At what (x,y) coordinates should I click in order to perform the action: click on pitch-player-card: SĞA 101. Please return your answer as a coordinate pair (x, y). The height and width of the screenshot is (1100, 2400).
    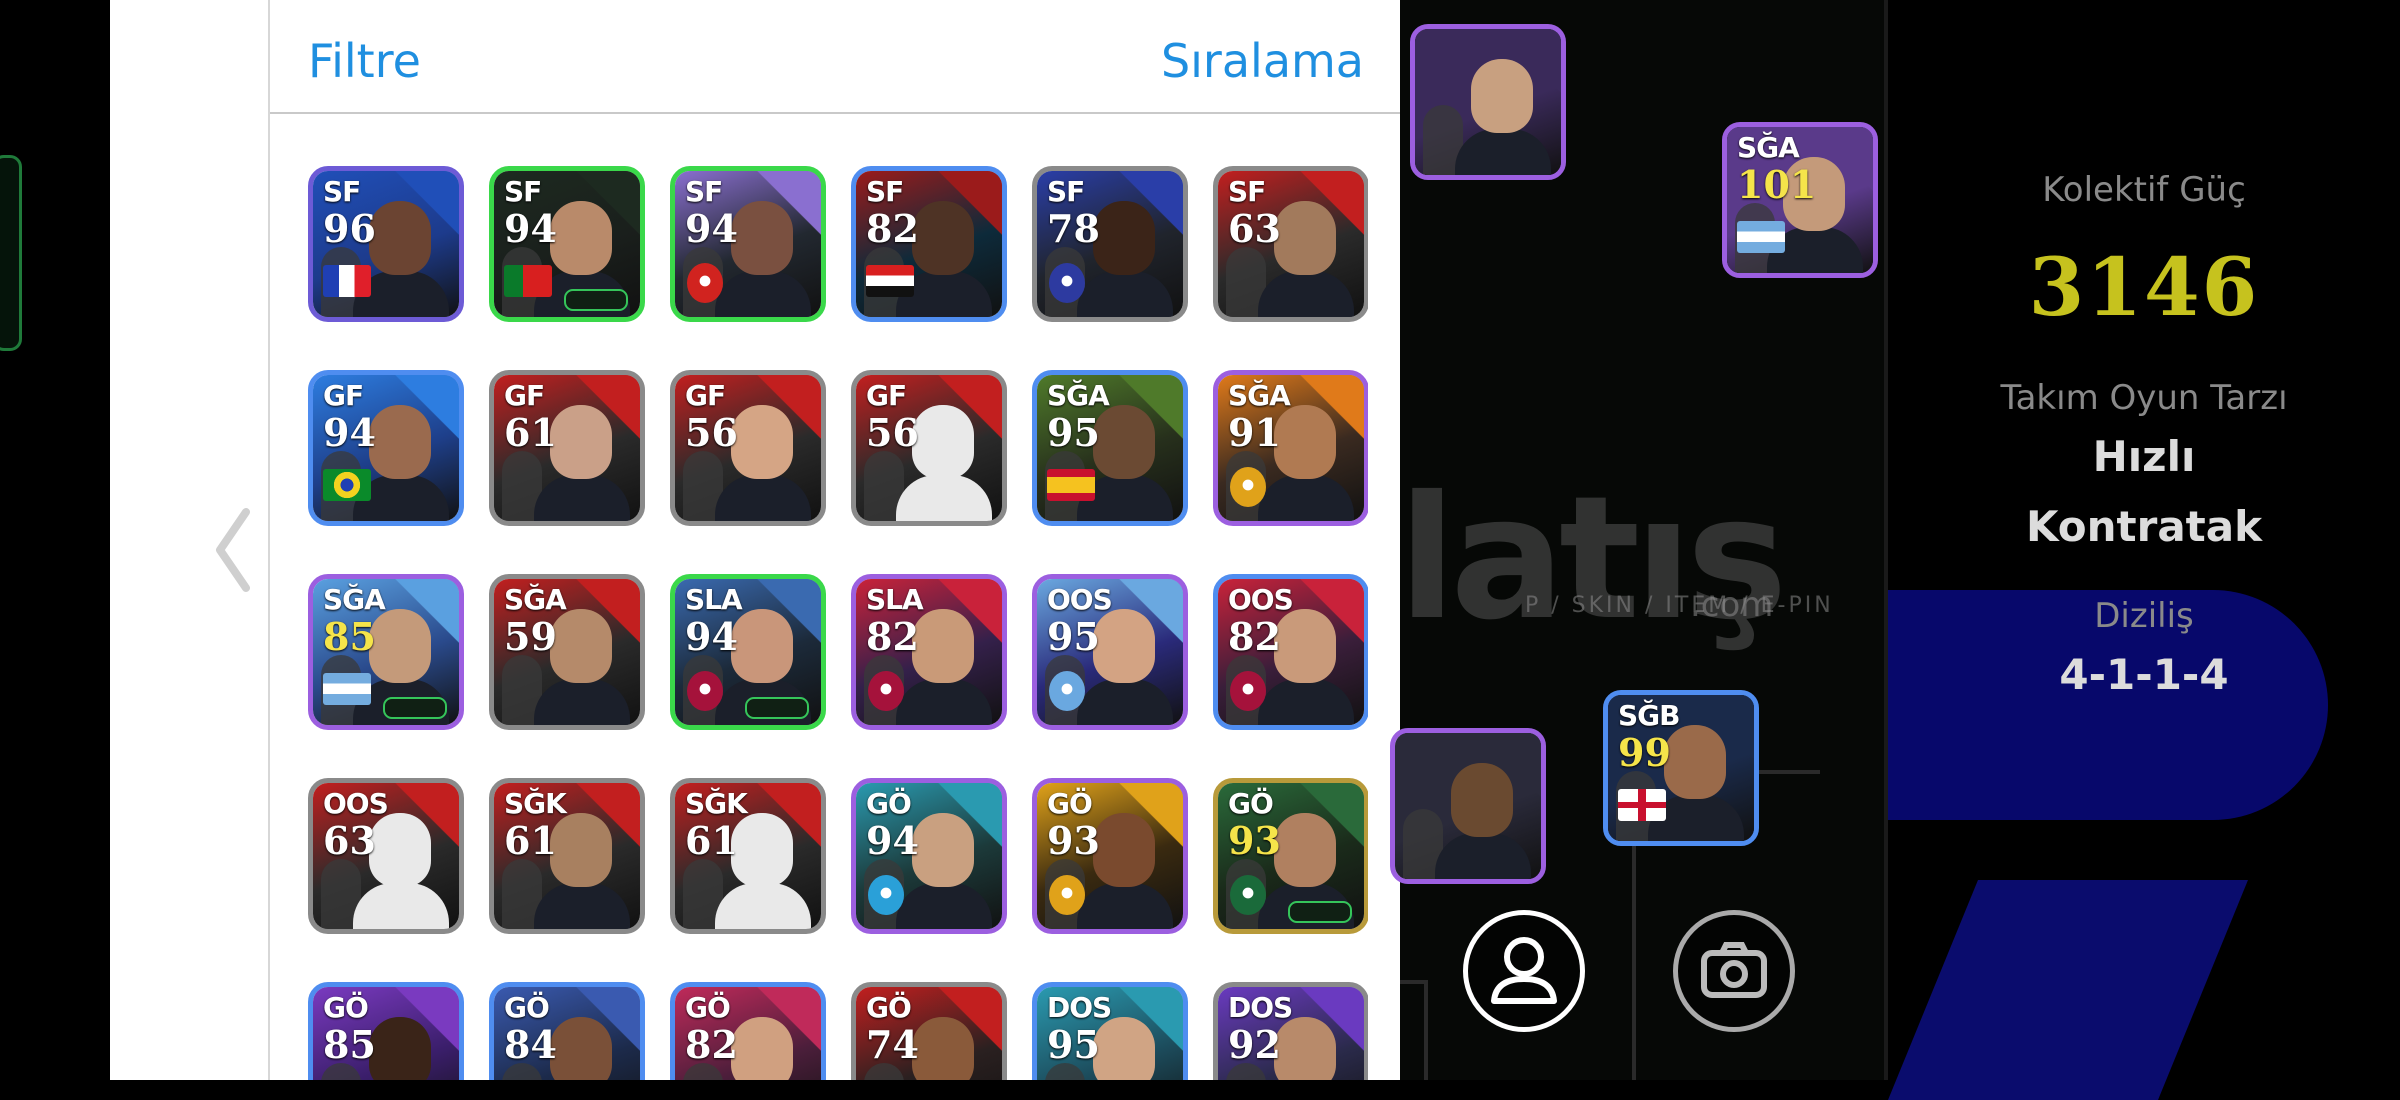
    Looking at the image, I should click on (1800, 200).